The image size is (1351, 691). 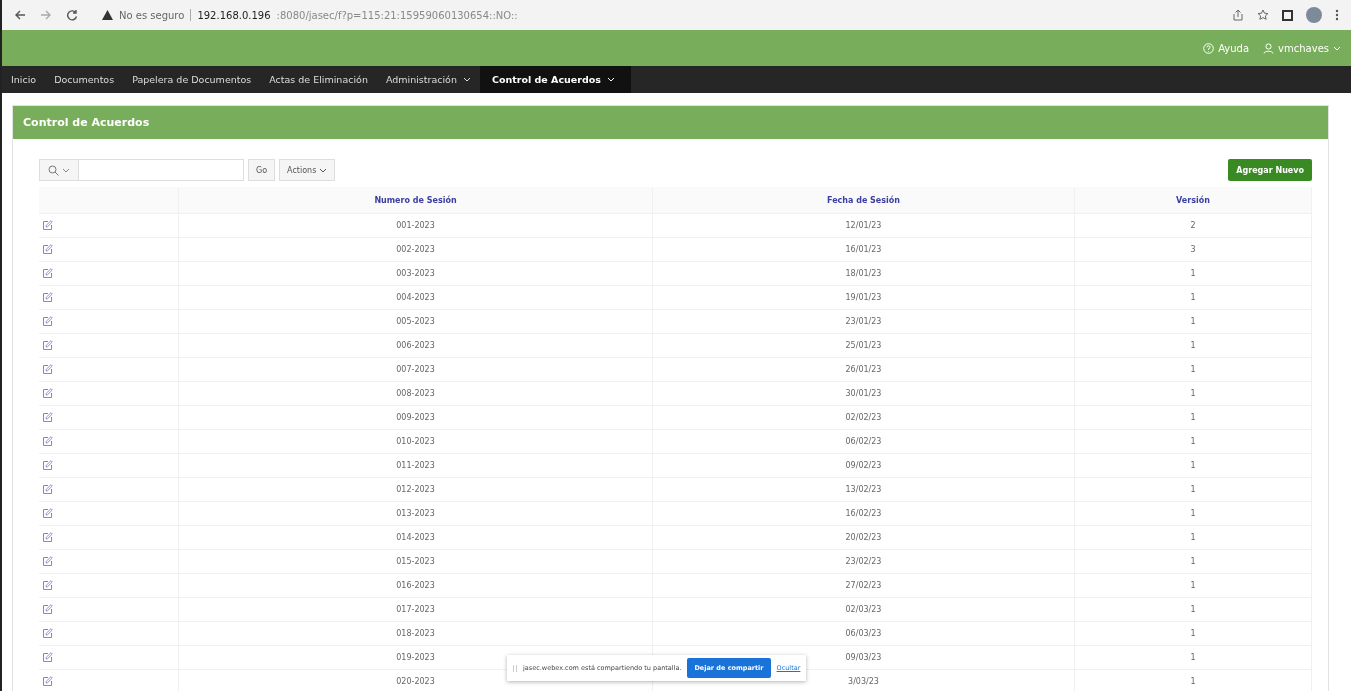 I want to click on table-cell: 014-2023, so click(x=416, y=537).